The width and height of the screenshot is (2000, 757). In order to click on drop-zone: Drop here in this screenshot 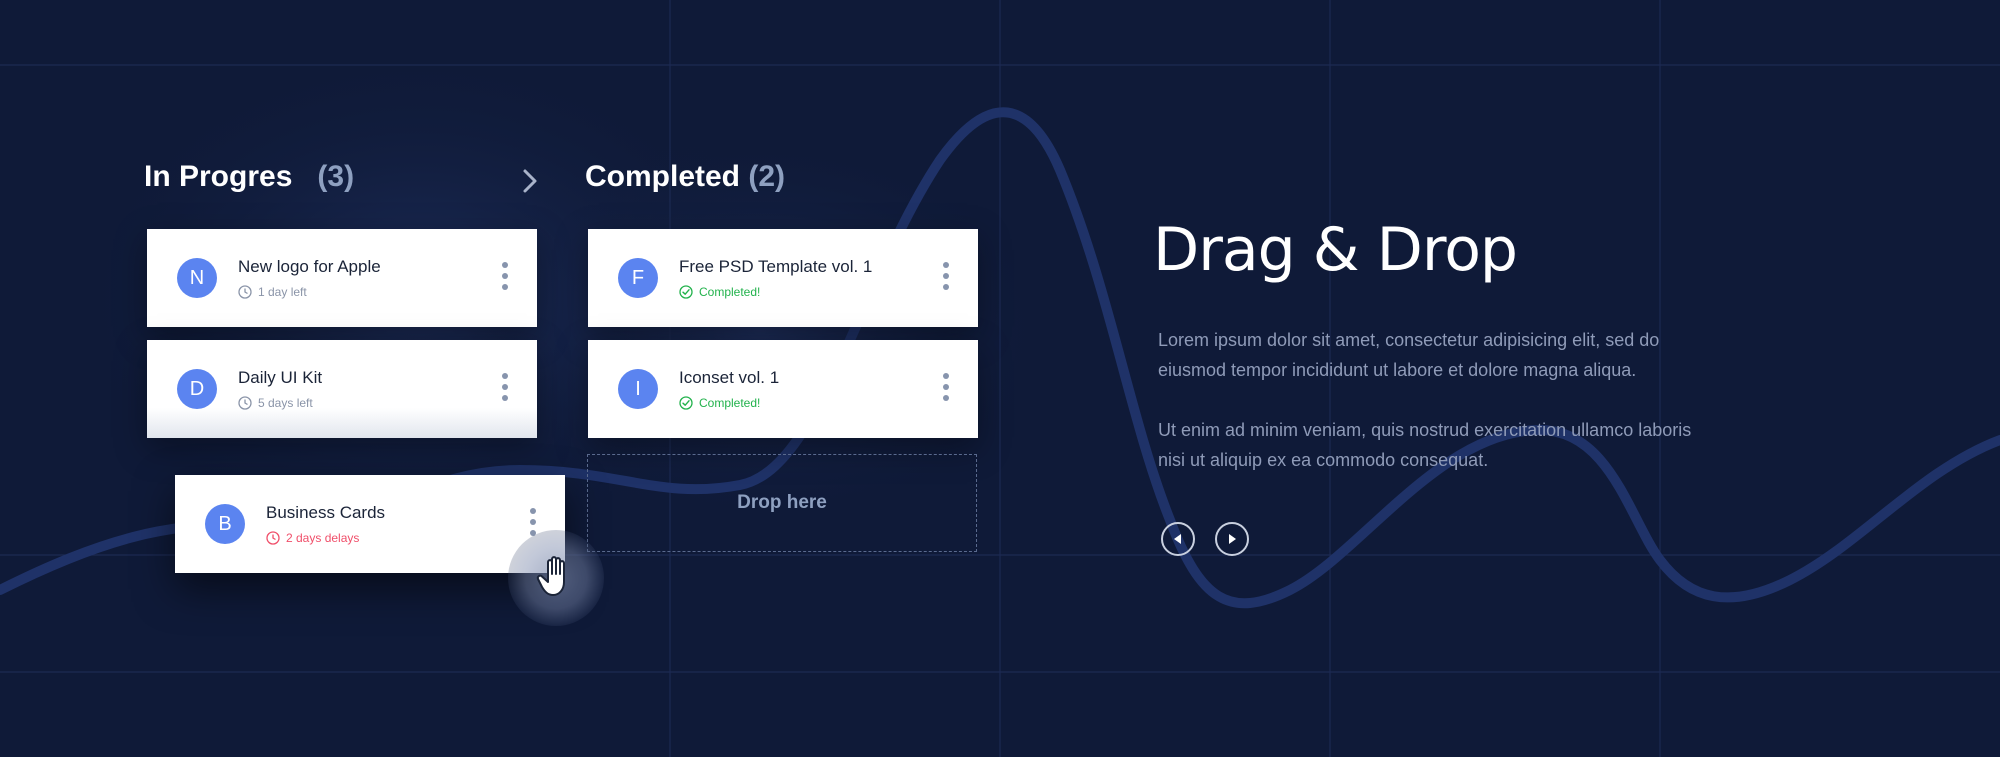, I will do `click(782, 503)`.